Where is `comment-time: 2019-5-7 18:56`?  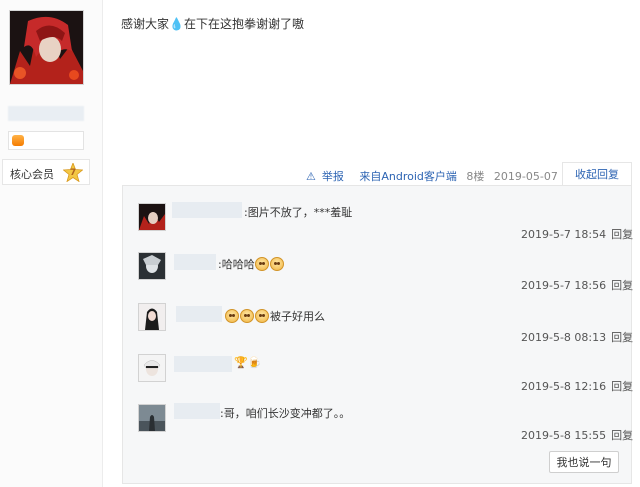 comment-time: 2019-5-7 18:56 is located at coordinates (564, 285).